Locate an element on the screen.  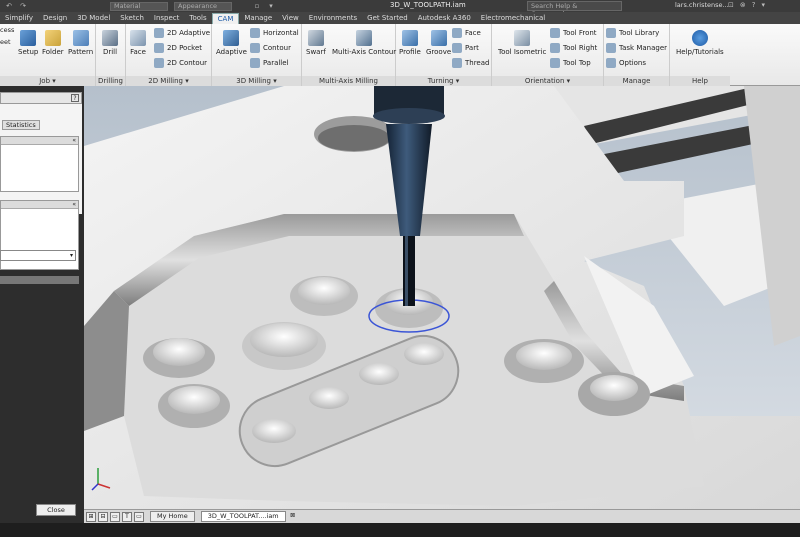
tab-electromechanical: Electromechanical is located at coordinates (513, 18).